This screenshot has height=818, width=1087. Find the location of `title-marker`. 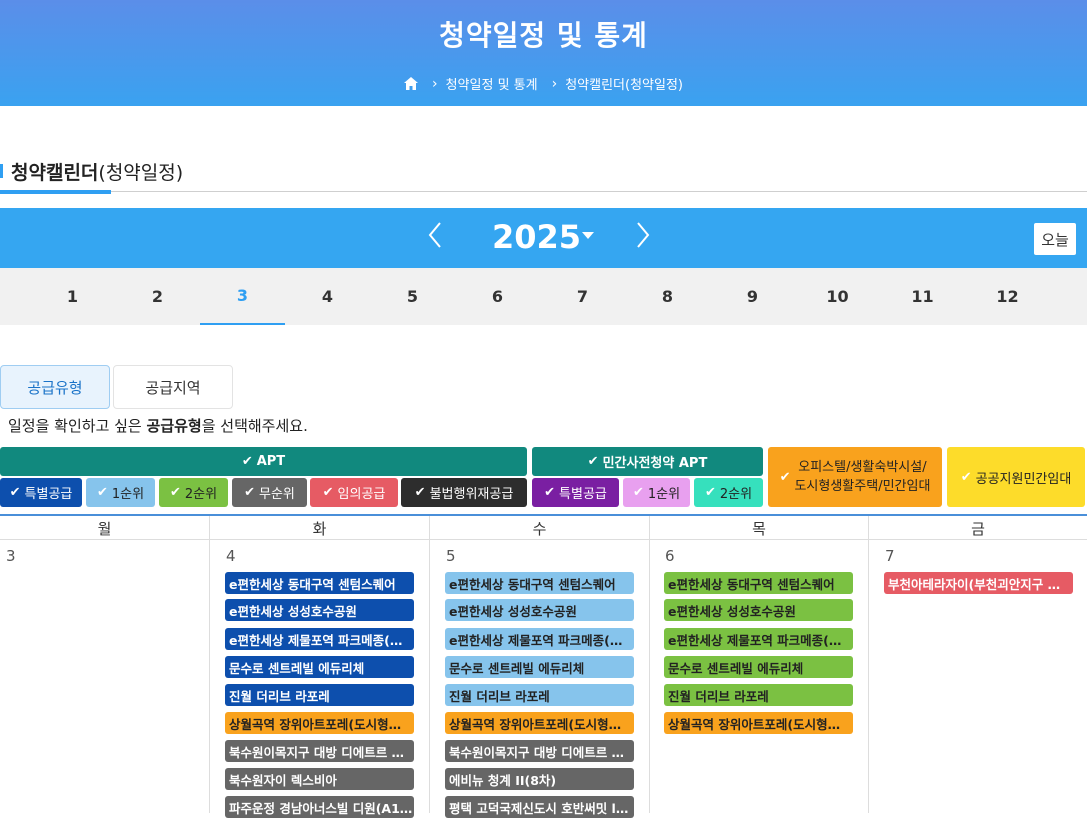

title-marker is located at coordinates (1, 171).